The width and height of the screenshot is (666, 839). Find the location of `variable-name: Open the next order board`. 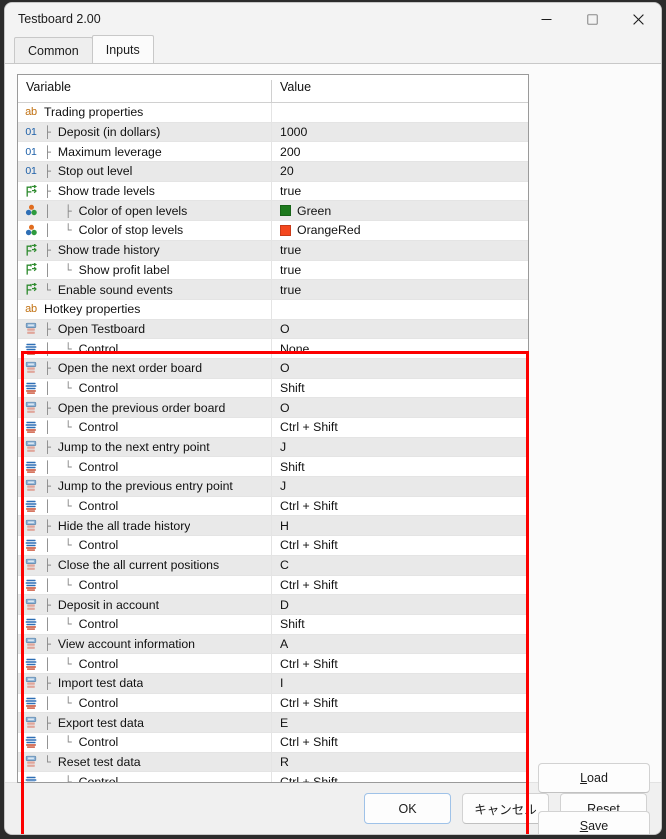

variable-name: Open the next order board is located at coordinates (130, 368).